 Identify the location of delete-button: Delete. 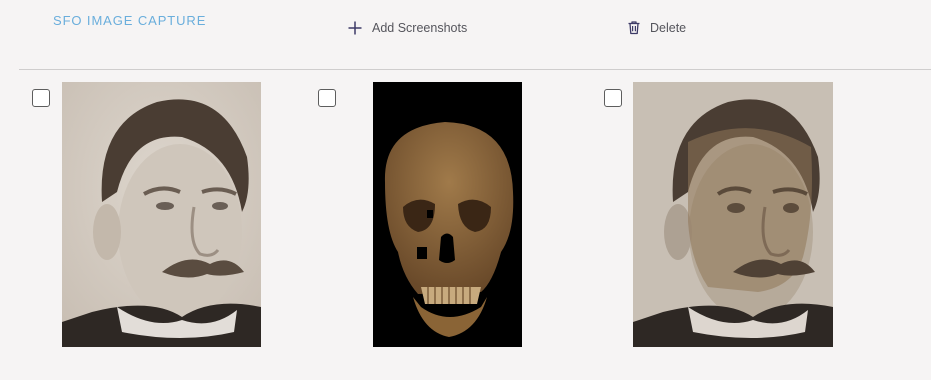
(656, 27).